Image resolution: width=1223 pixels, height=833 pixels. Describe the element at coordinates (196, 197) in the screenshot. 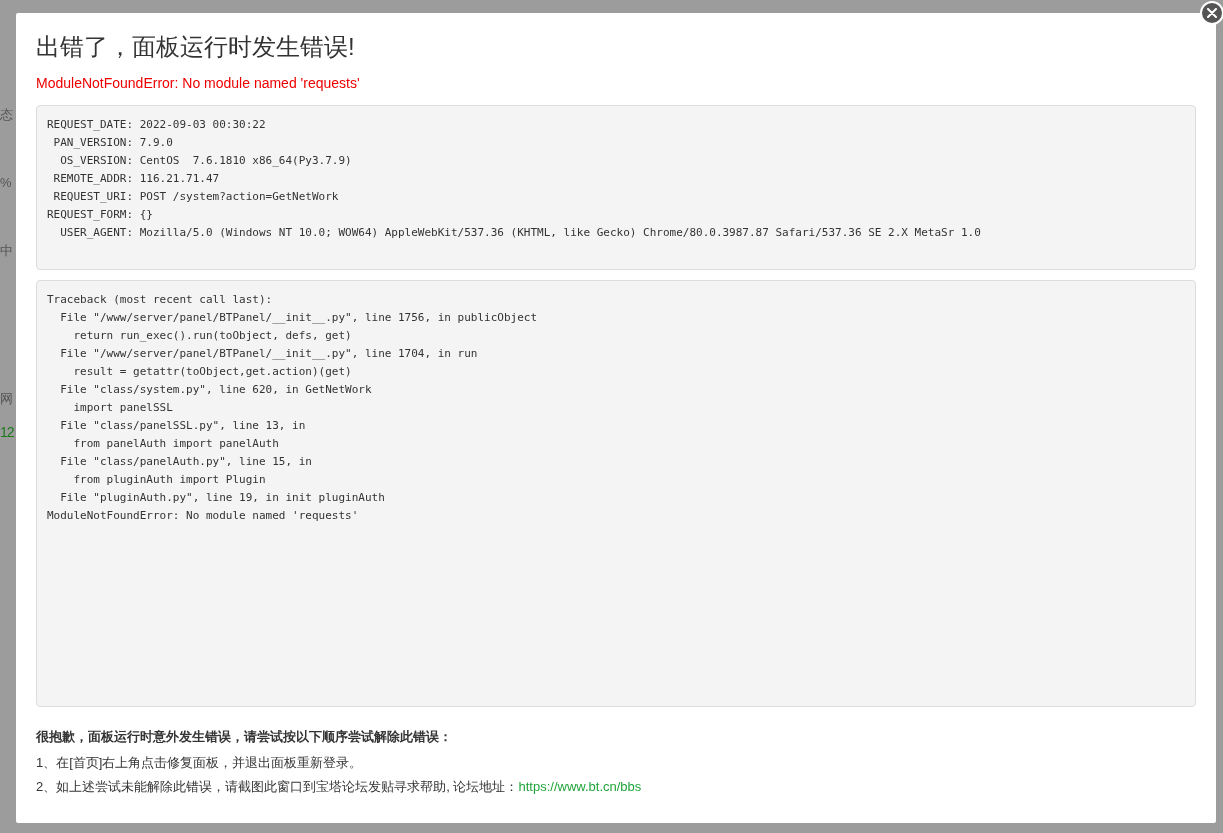

I see `code-line: REQUEST_URI: POST /system?action=GetNetWork` at that location.